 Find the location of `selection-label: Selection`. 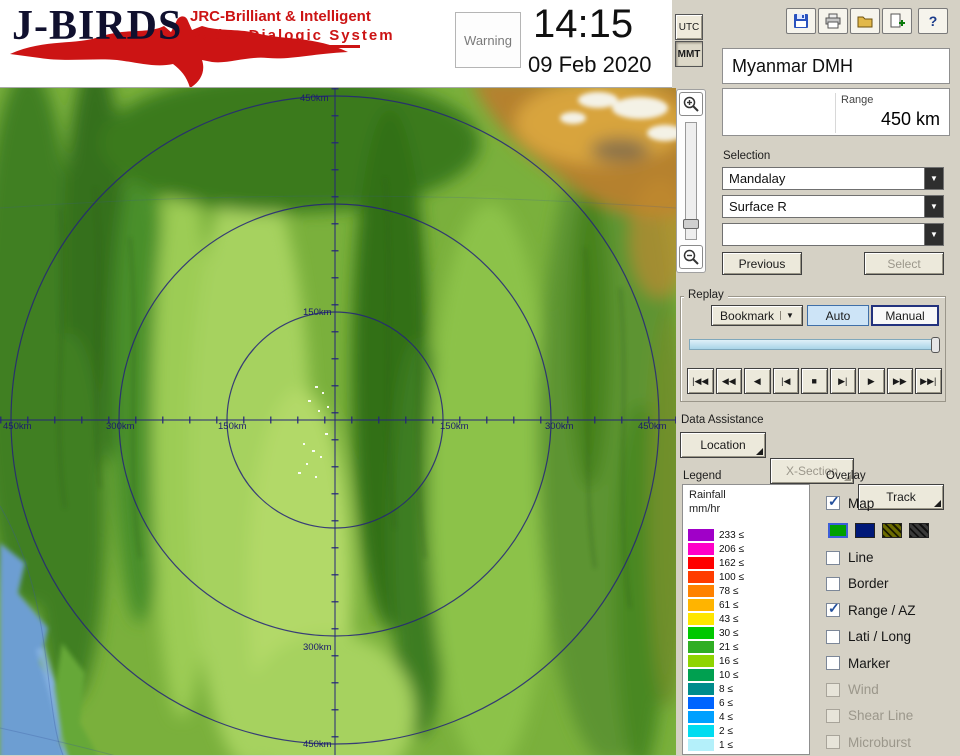

selection-label: Selection is located at coordinates (747, 156).